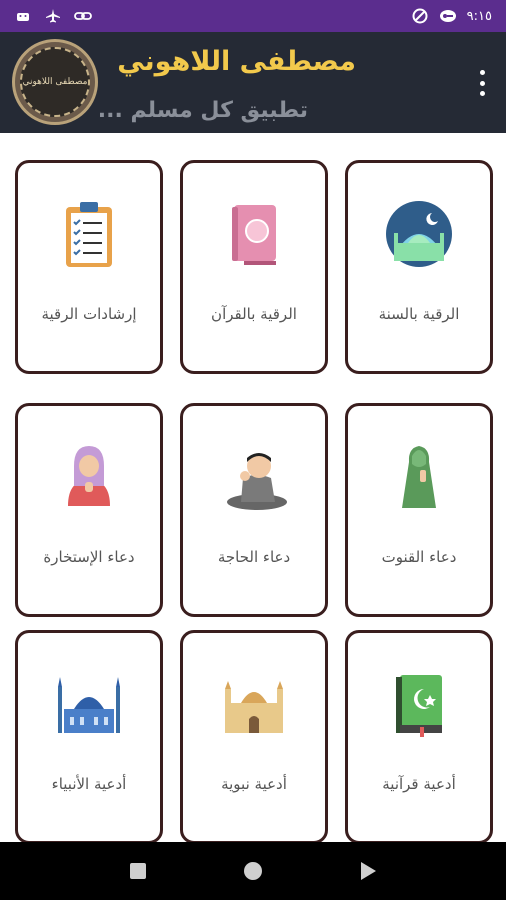  I want to click on back-button, so click(368, 871).